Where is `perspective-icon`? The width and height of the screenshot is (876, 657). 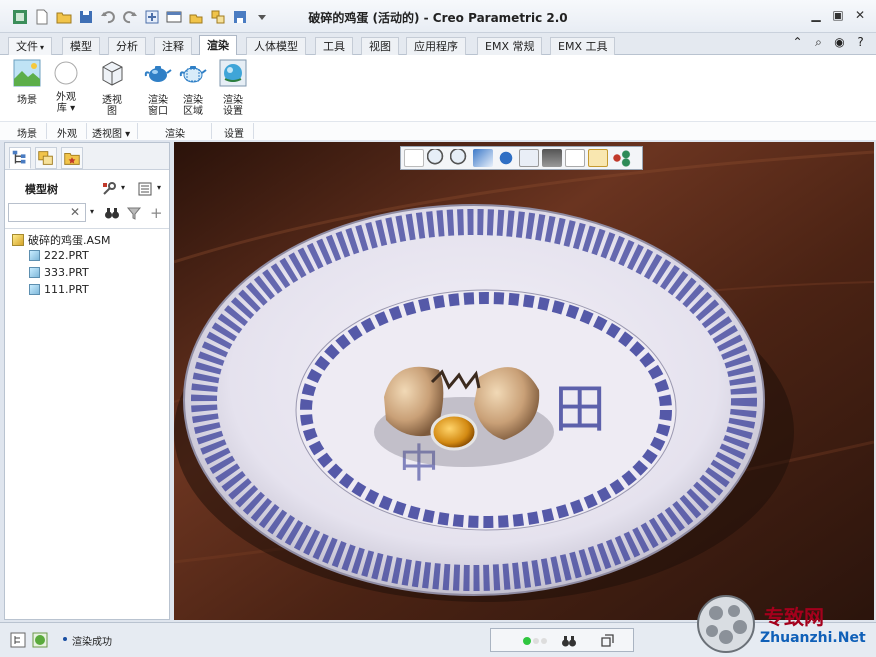
perspective-icon is located at coordinates (112, 73).